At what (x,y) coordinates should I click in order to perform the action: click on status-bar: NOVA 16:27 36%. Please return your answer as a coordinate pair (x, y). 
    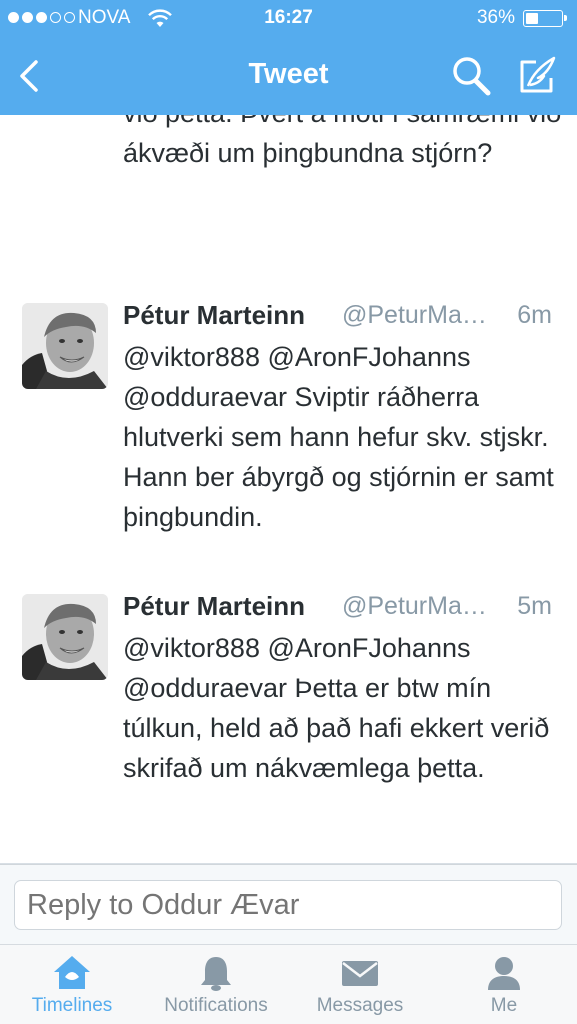
    Looking at the image, I should click on (288, 19).